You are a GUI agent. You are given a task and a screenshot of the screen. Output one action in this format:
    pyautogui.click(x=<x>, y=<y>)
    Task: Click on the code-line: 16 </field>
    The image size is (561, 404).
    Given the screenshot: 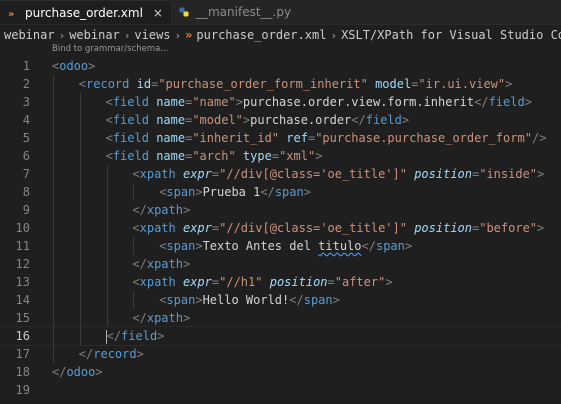 What is the action you would take?
    pyautogui.click(x=280, y=336)
    